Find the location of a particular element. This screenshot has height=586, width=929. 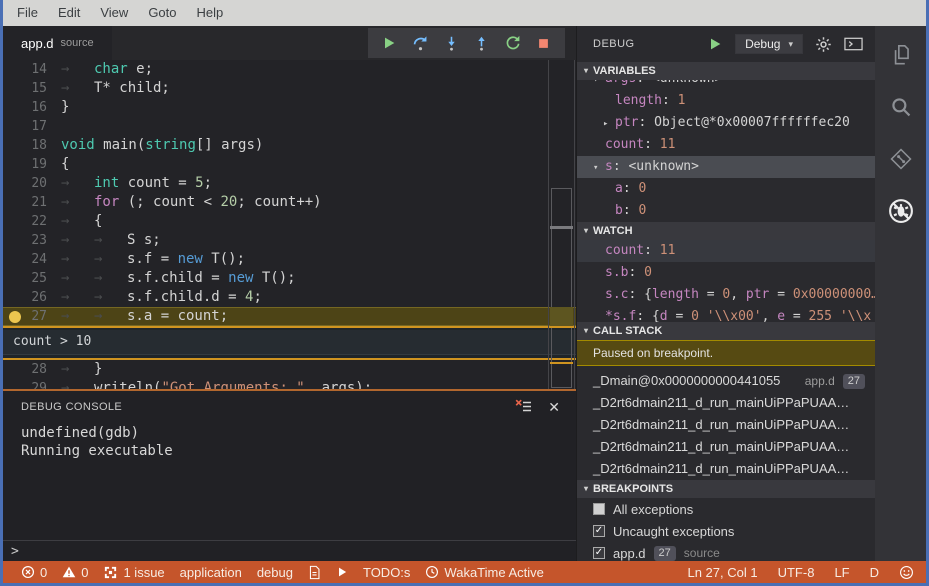

breakpoint-item-app-d: ✓ app.d 27 source is located at coordinates (726, 551).